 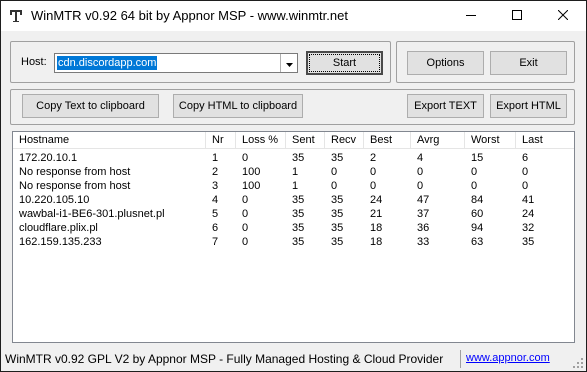 What do you see at coordinates (92, 214) in the screenshot?
I see `table-cell-hostname: wawbal-i1-BE6-301.plusnet.pl` at bounding box center [92, 214].